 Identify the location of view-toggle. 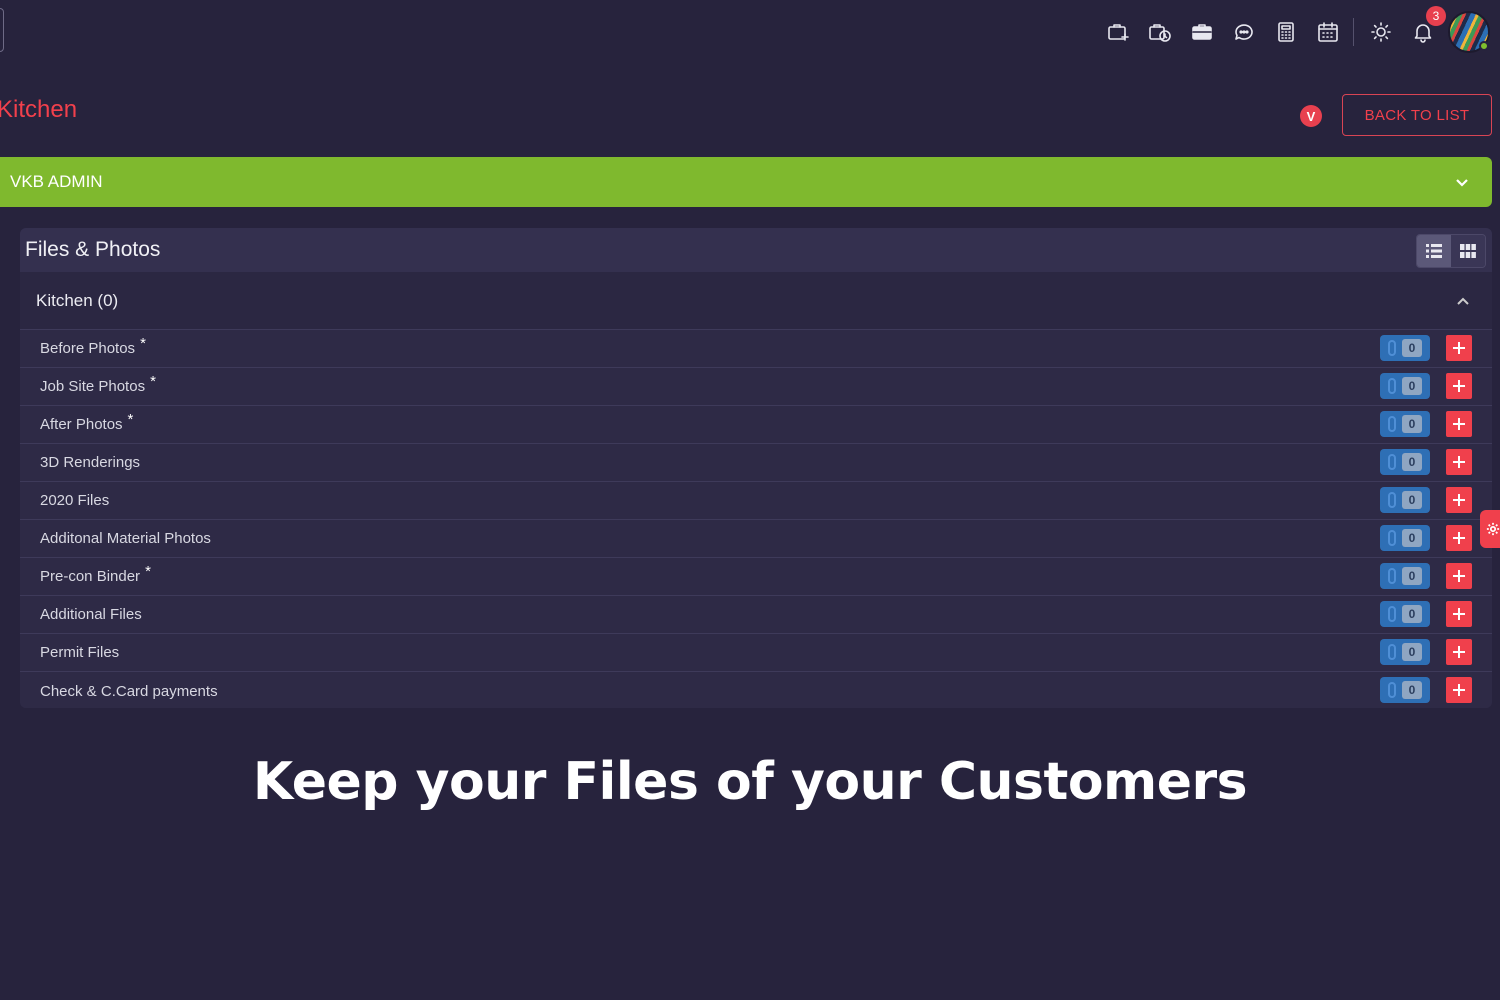
(1451, 251).